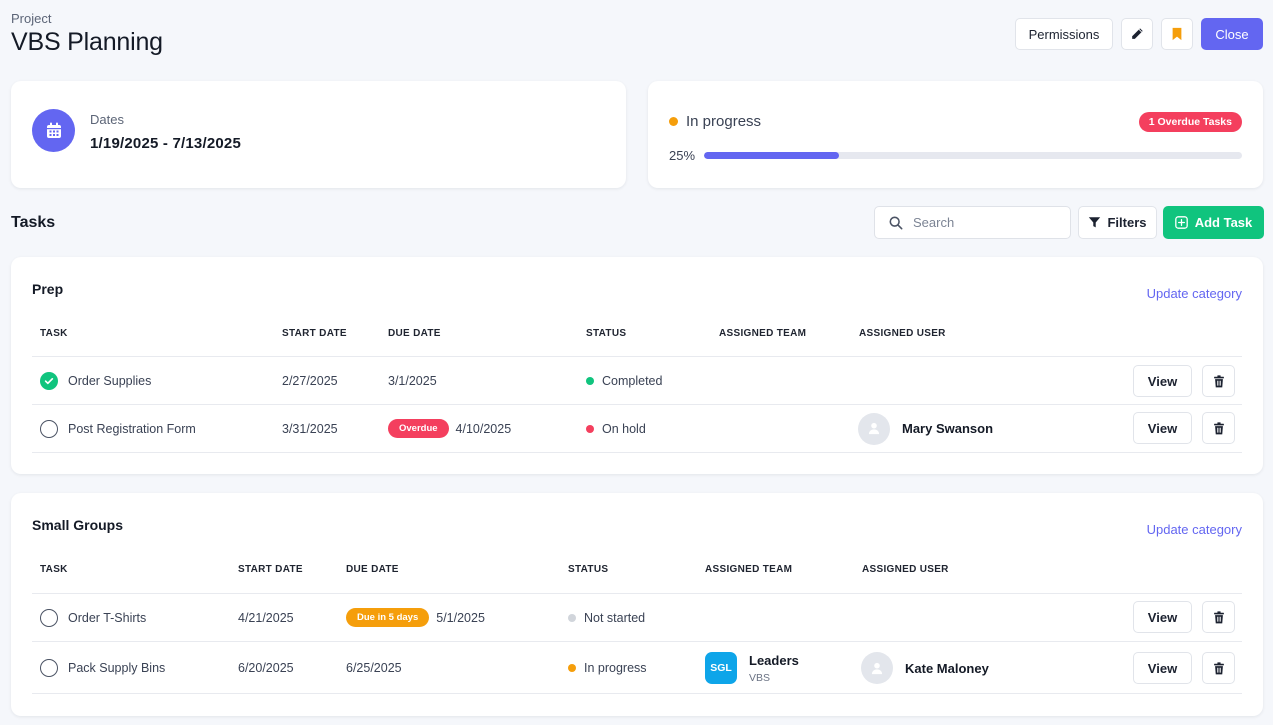 This screenshot has height=725, width=1273. I want to click on project-status: In progress, so click(724, 121).